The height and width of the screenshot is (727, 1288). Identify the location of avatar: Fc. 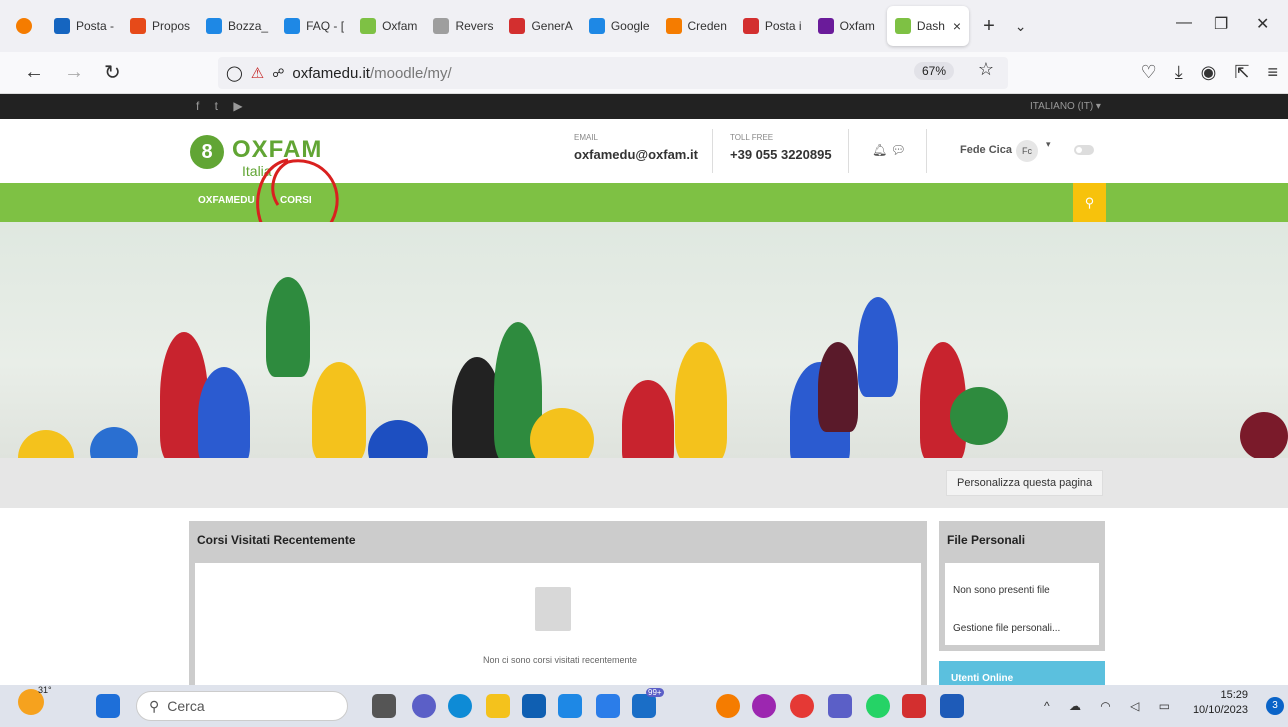
(1027, 151).